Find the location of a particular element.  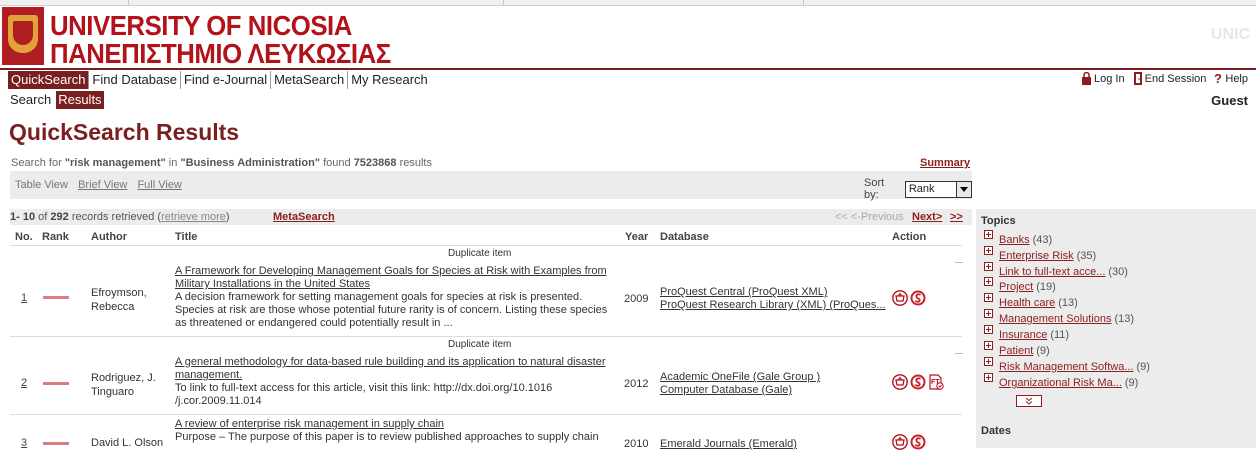

author-line: David L. Olson is located at coordinates (127, 443).